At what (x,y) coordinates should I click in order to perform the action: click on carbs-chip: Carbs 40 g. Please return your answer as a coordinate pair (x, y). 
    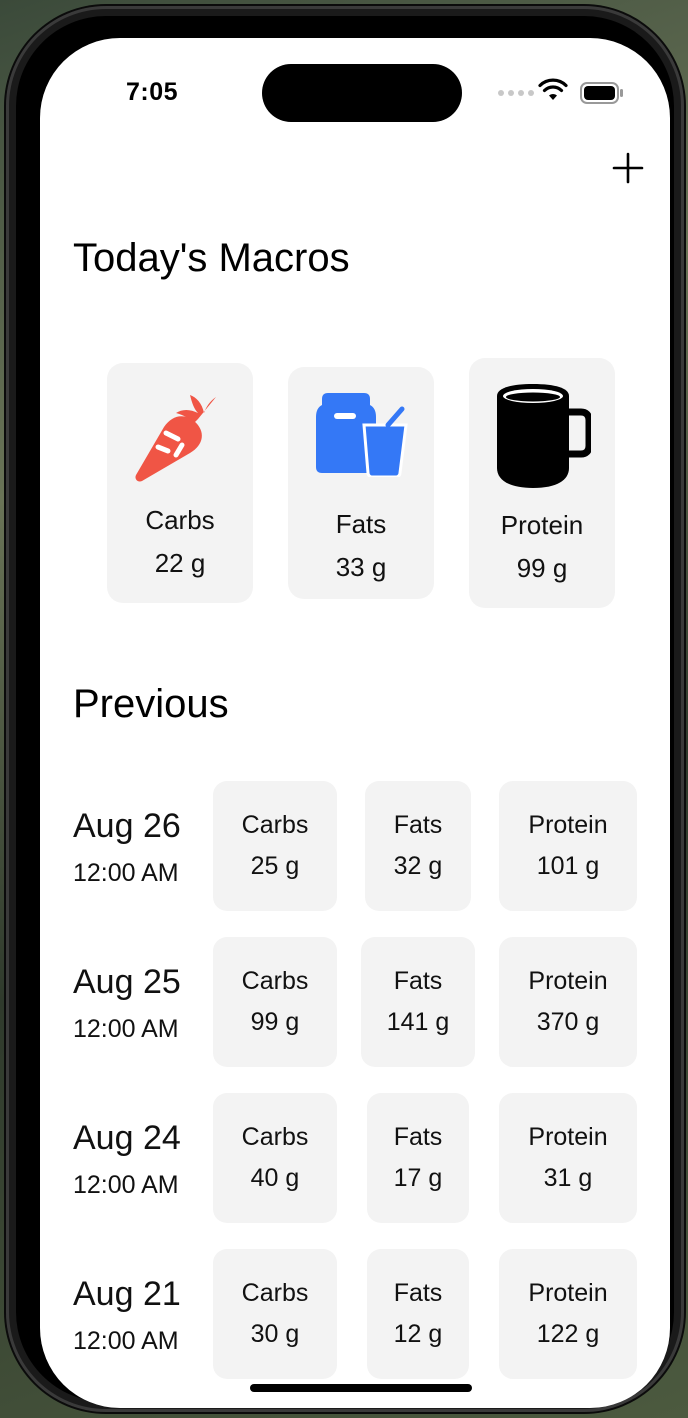
    Looking at the image, I should click on (275, 1158).